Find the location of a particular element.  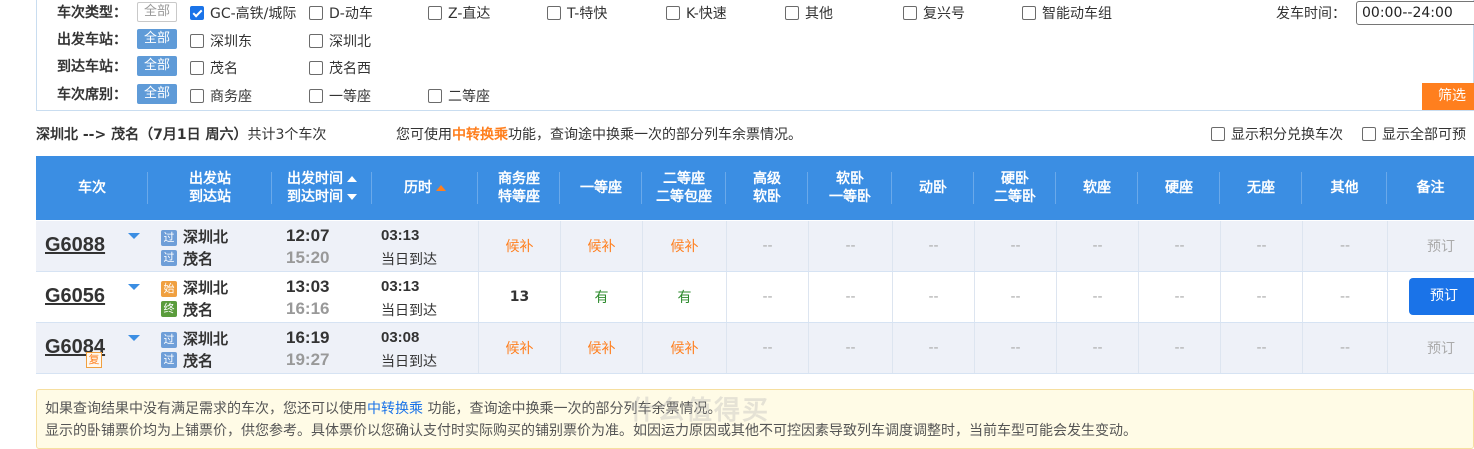

option-label: 显示全部可预 is located at coordinates (1424, 135).